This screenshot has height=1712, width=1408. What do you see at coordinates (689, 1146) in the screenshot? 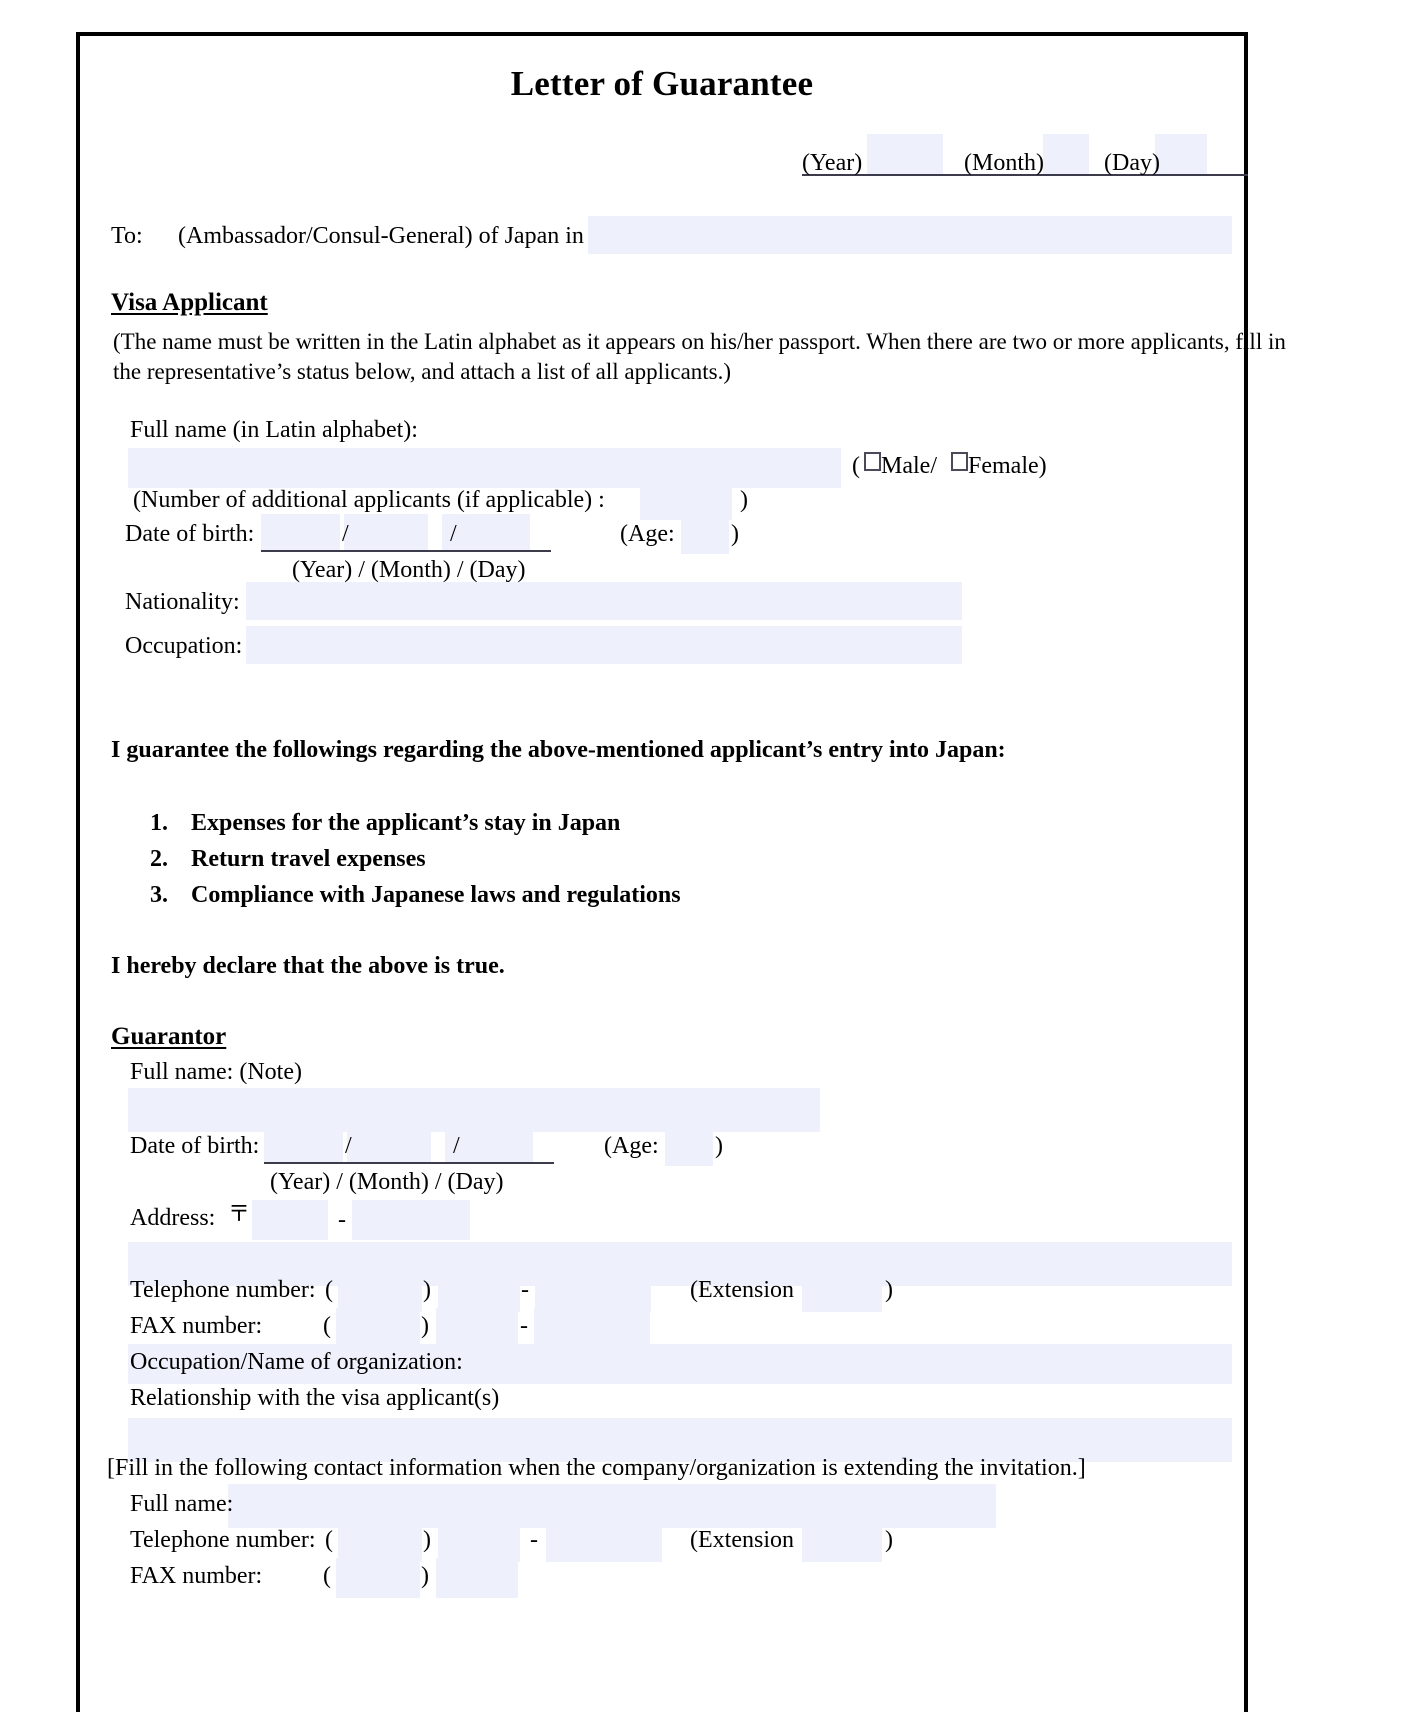
I see `guarantor-age-field-fill` at bounding box center [689, 1146].